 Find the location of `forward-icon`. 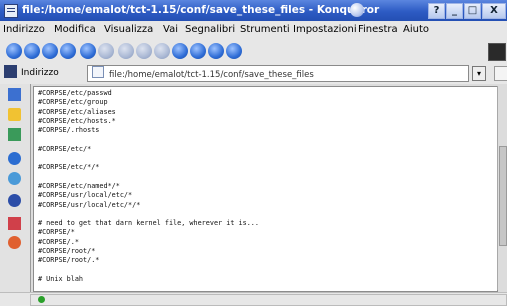

forward-icon is located at coordinates (32, 51).